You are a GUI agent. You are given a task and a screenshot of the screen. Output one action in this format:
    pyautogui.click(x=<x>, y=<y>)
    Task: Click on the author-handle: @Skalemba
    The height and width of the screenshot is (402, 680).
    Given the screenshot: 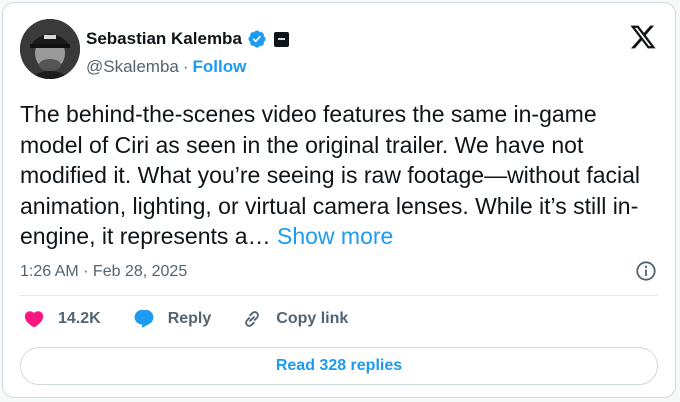 What is the action you would take?
    pyautogui.click(x=132, y=67)
    